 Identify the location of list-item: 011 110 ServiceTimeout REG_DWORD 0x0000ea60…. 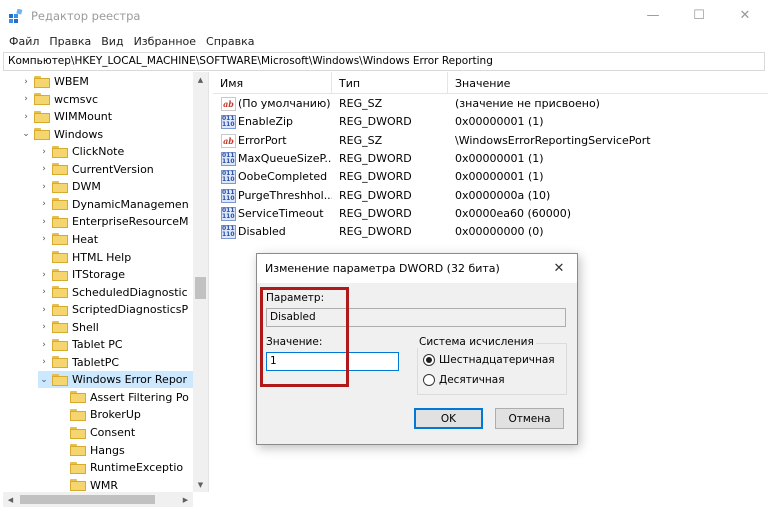
(490, 214).